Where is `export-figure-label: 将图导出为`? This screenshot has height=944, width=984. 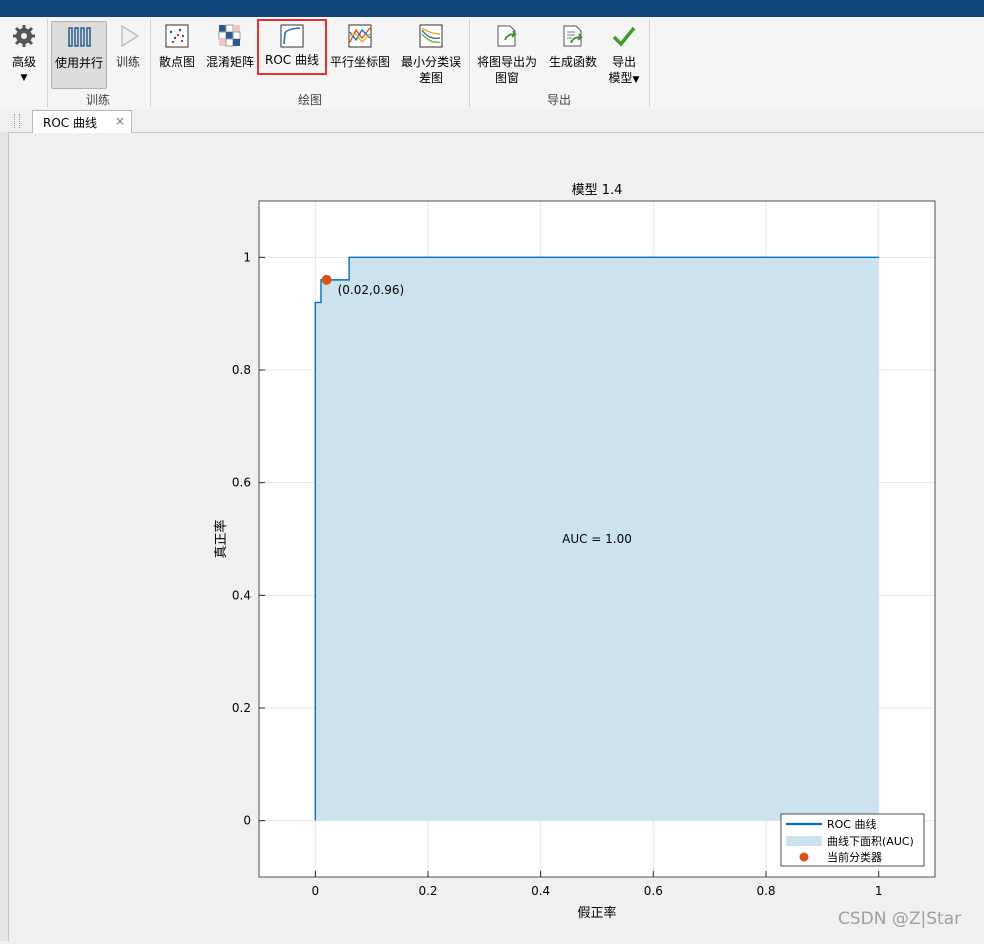
export-figure-label: 将图导出为 is located at coordinates (506, 62).